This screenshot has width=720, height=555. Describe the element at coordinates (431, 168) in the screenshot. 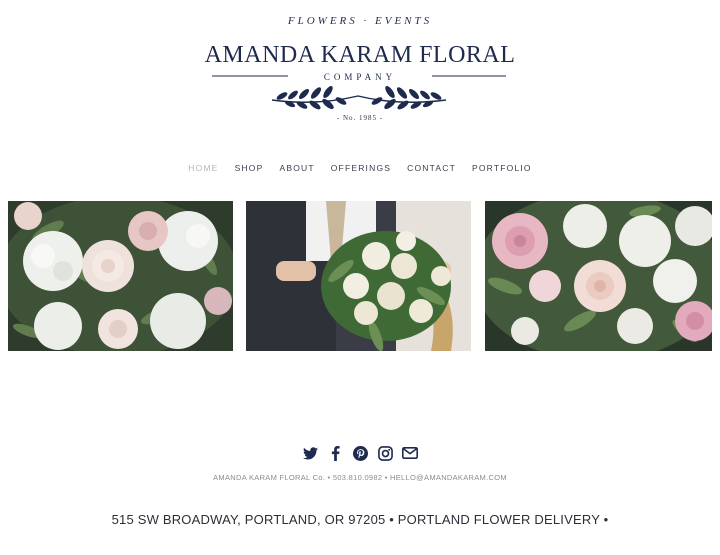

I see `nav-contact: CONTACT` at that location.